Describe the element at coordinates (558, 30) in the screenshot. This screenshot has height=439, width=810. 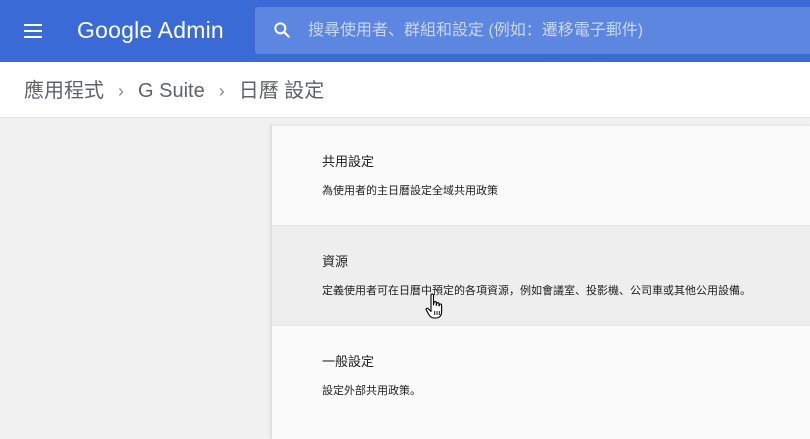
I see `search-input` at that location.